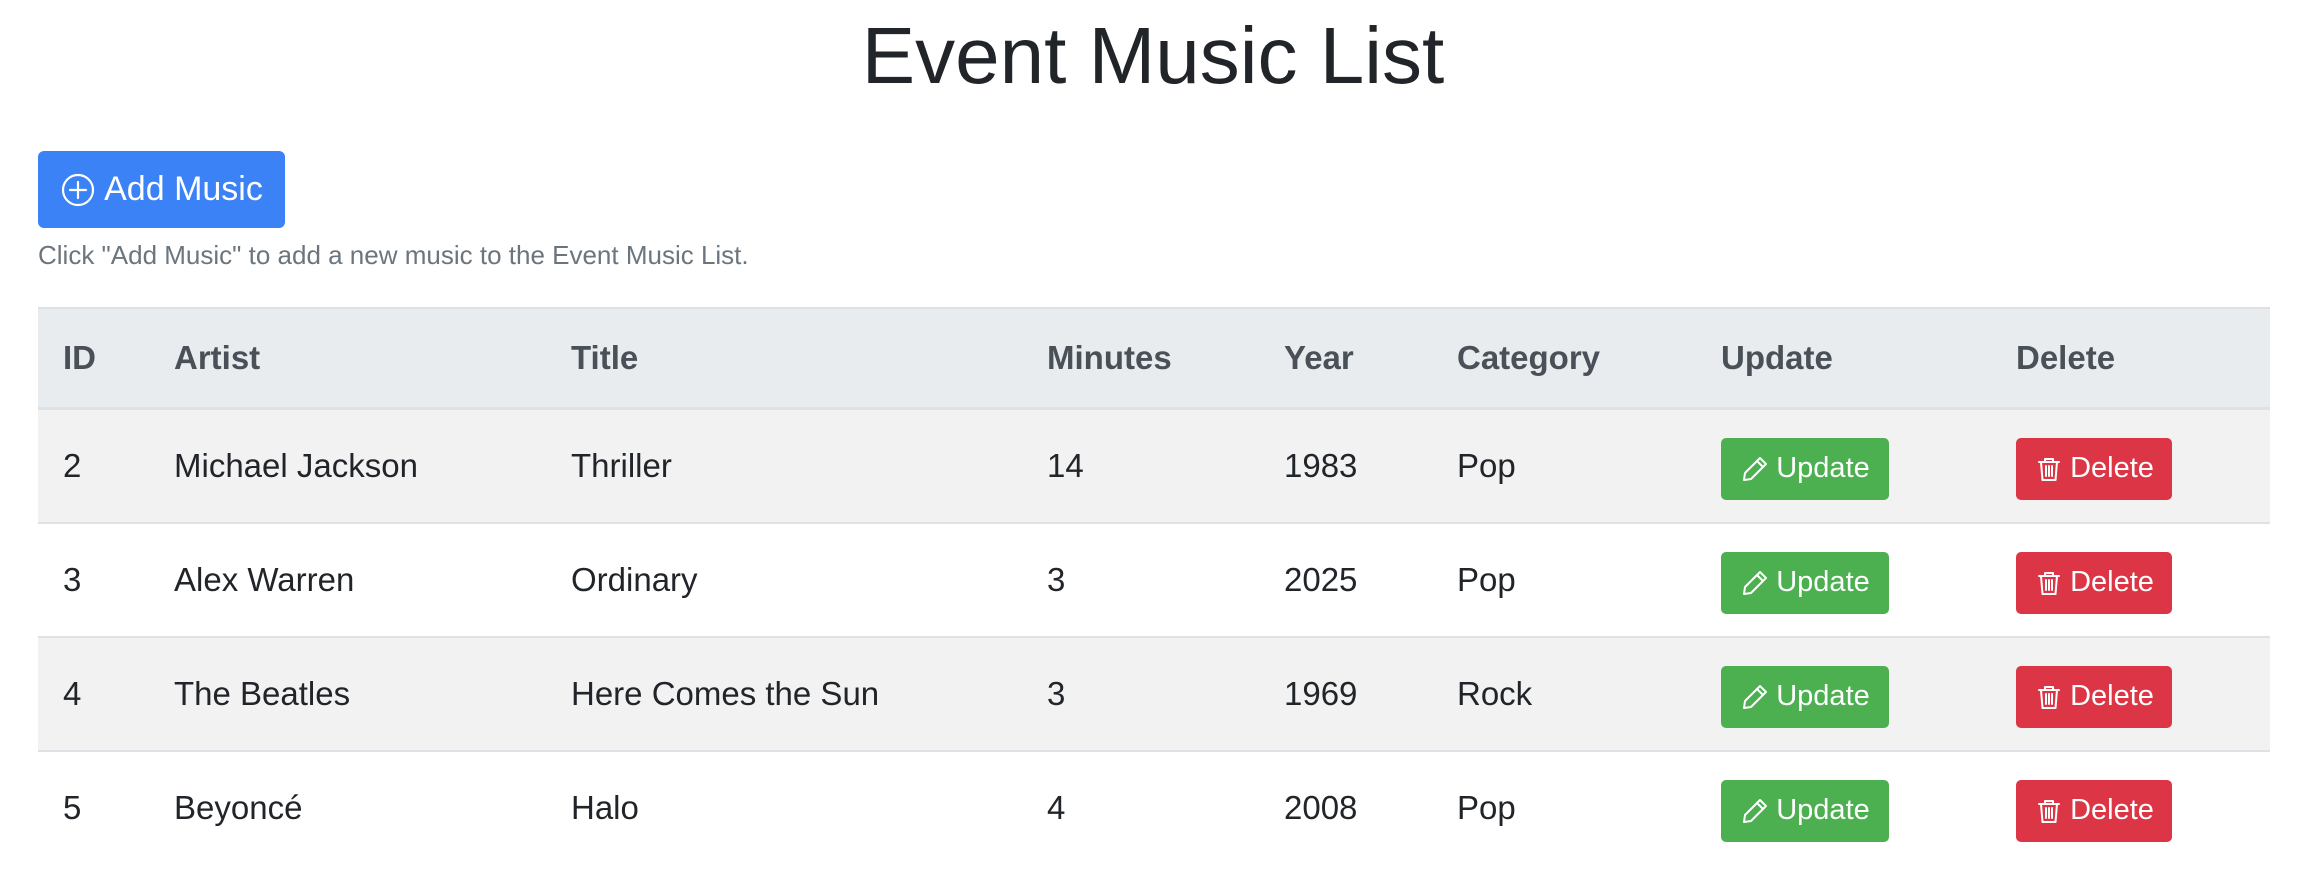 This screenshot has height=878, width=2306. I want to click on cell-artist: Beyoncé, so click(238, 807).